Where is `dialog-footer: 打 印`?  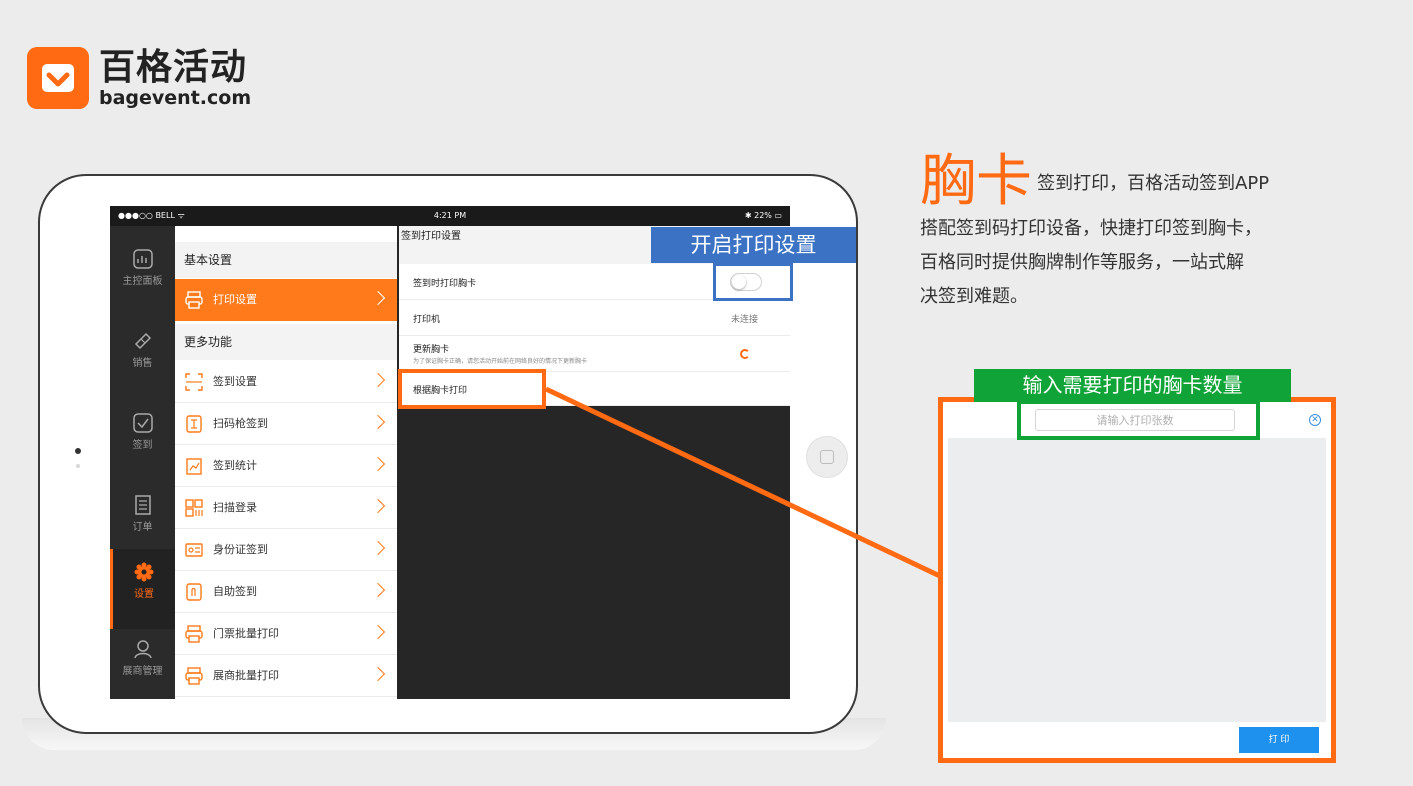 dialog-footer: 打 印 is located at coordinates (1137, 740).